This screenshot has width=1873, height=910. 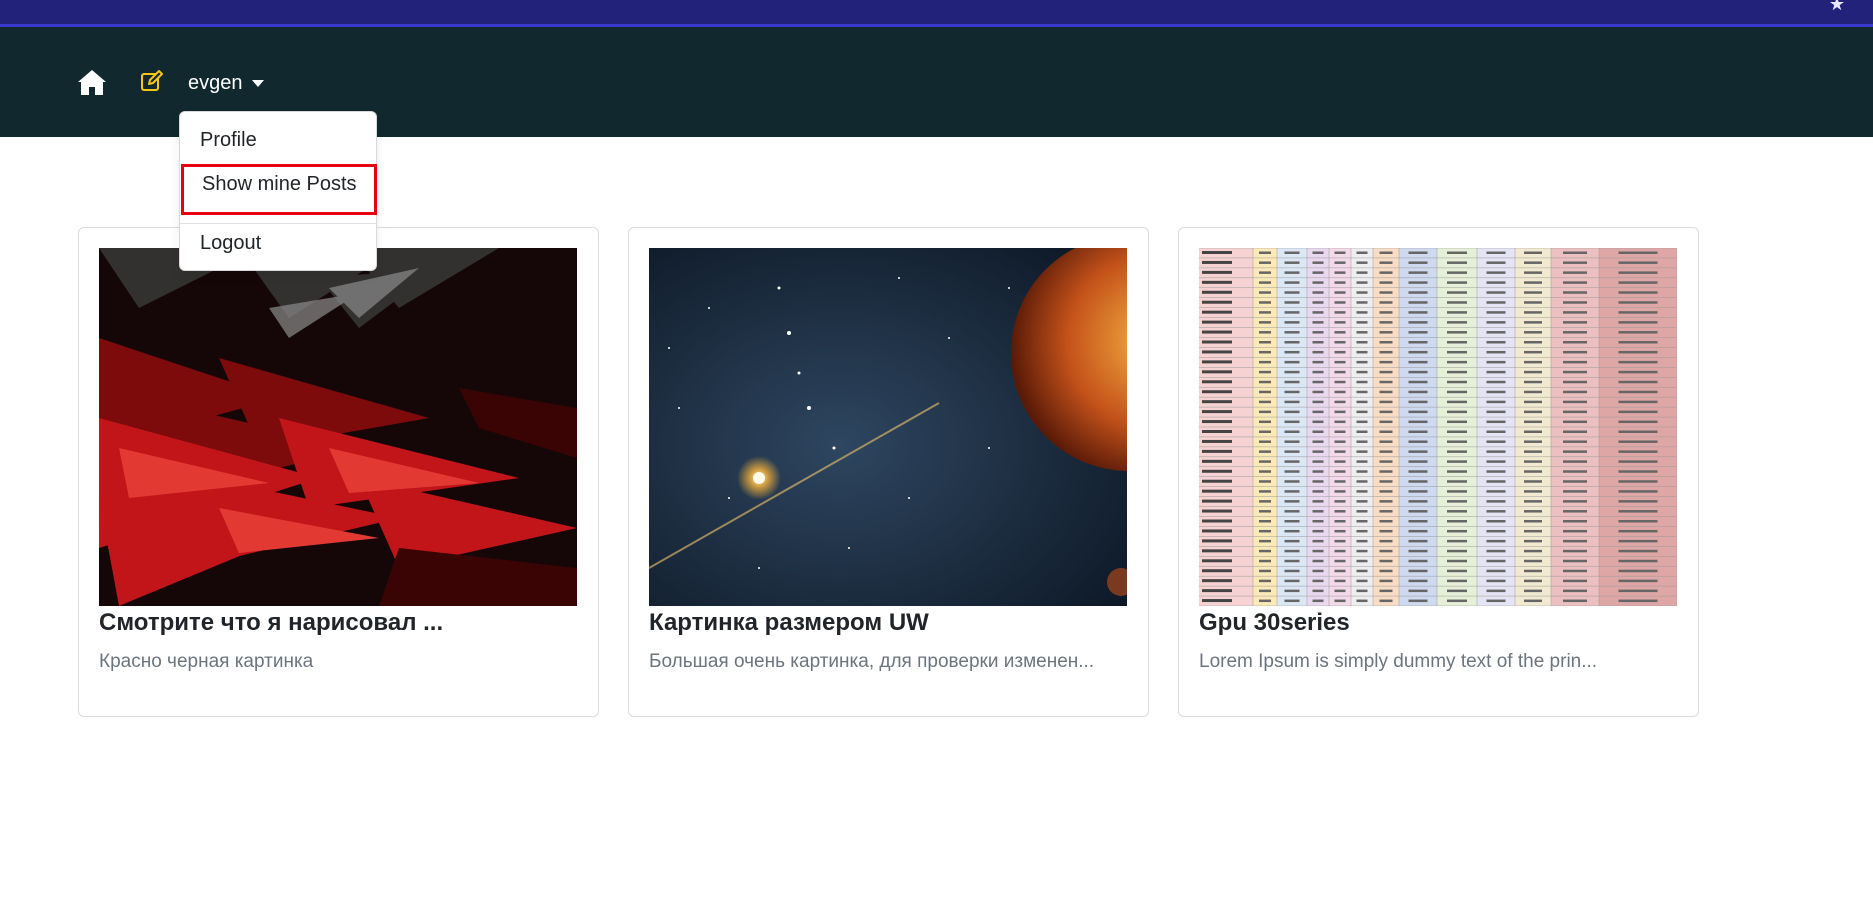 I want to click on bookmark-star-icon: ★, so click(x=1837, y=7).